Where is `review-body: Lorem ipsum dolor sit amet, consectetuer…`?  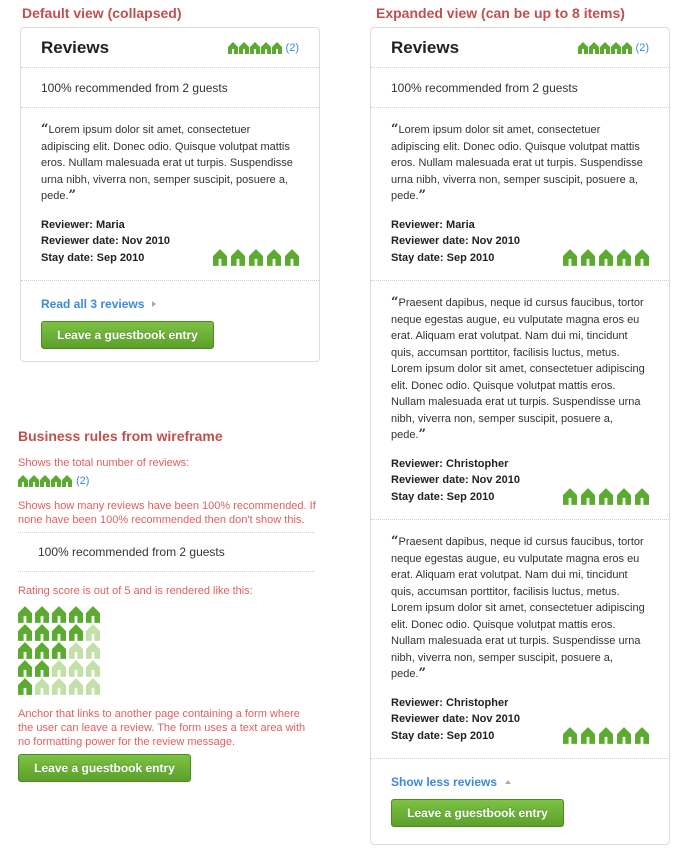 review-body: Lorem ipsum dolor sit amet, consectetuer… is located at coordinates (517, 163).